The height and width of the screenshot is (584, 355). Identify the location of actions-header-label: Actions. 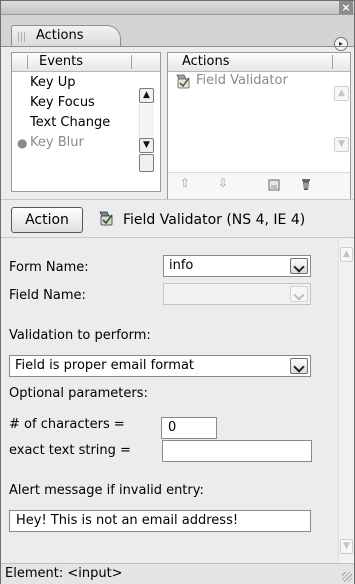
(206, 61).